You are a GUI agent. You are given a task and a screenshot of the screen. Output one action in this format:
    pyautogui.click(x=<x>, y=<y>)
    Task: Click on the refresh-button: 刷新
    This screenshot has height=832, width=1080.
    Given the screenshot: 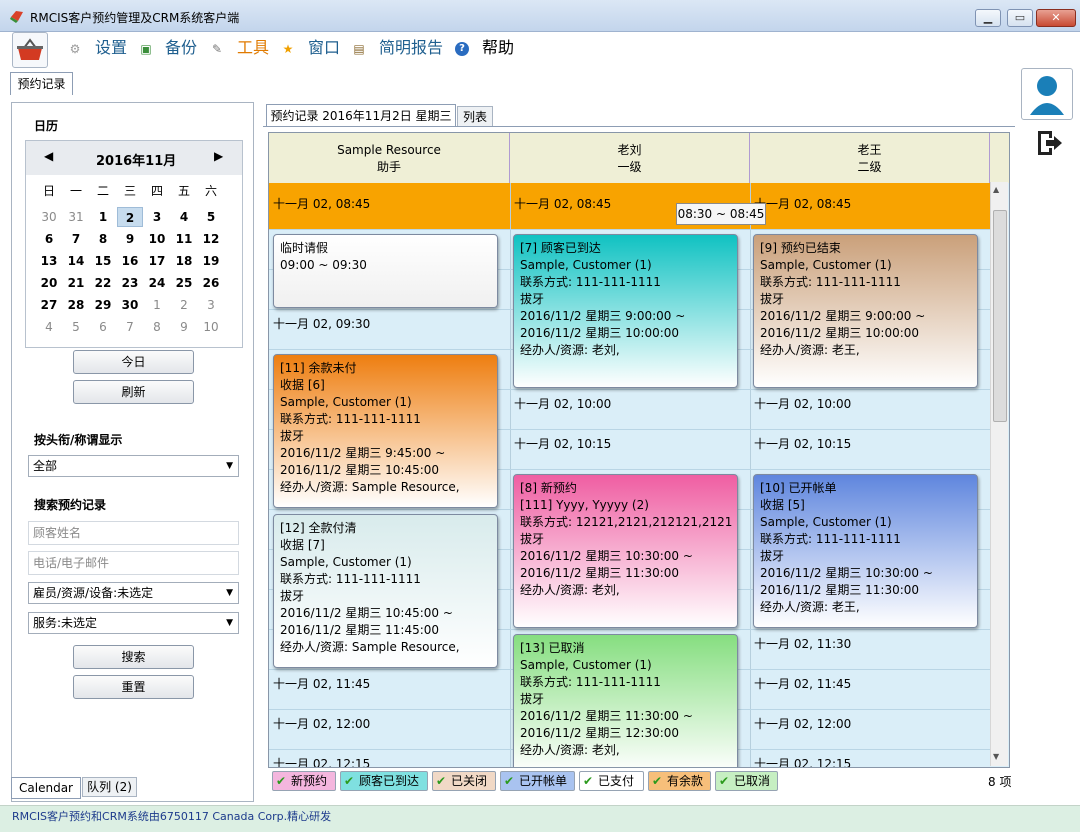 What is the action you would take?
    pyautogui.click(x=133, y=392)
    